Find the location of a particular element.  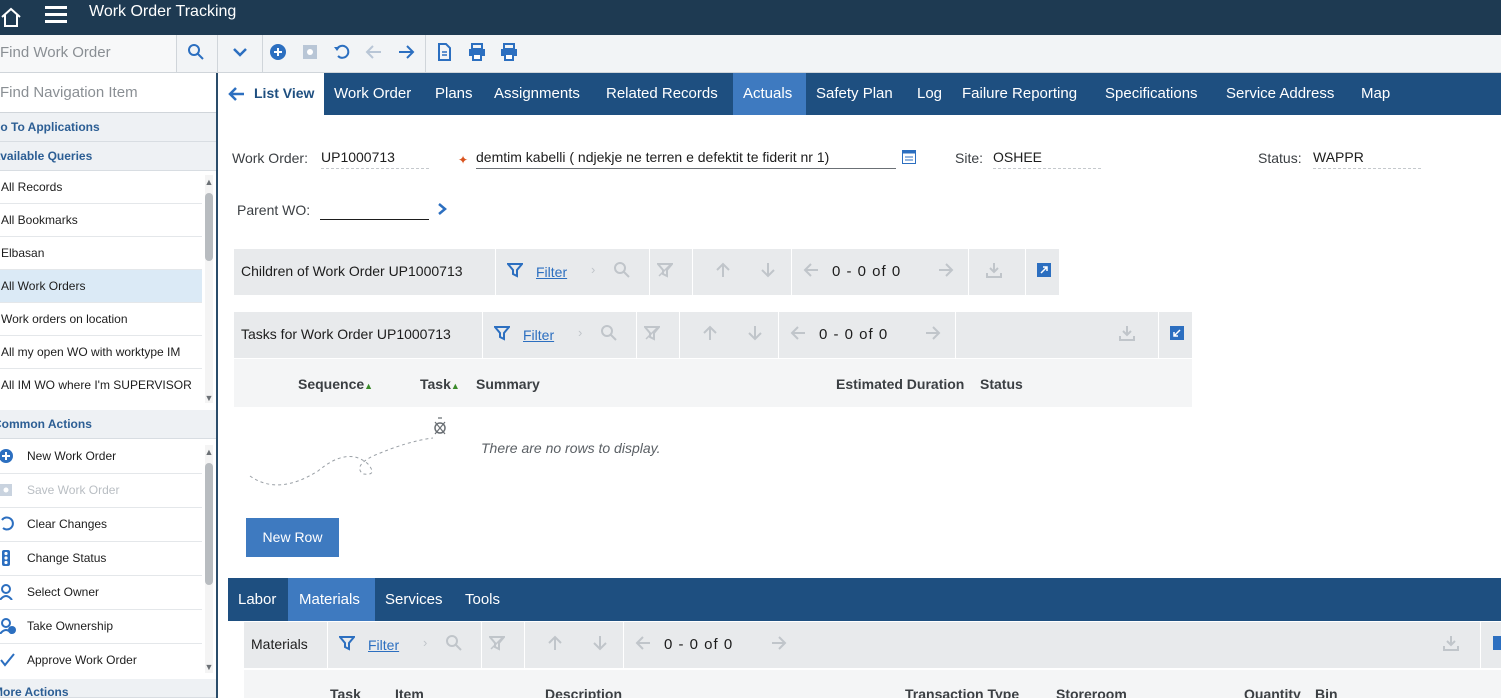

more-actions-header: More Actions is located at coordinates (108, 689).